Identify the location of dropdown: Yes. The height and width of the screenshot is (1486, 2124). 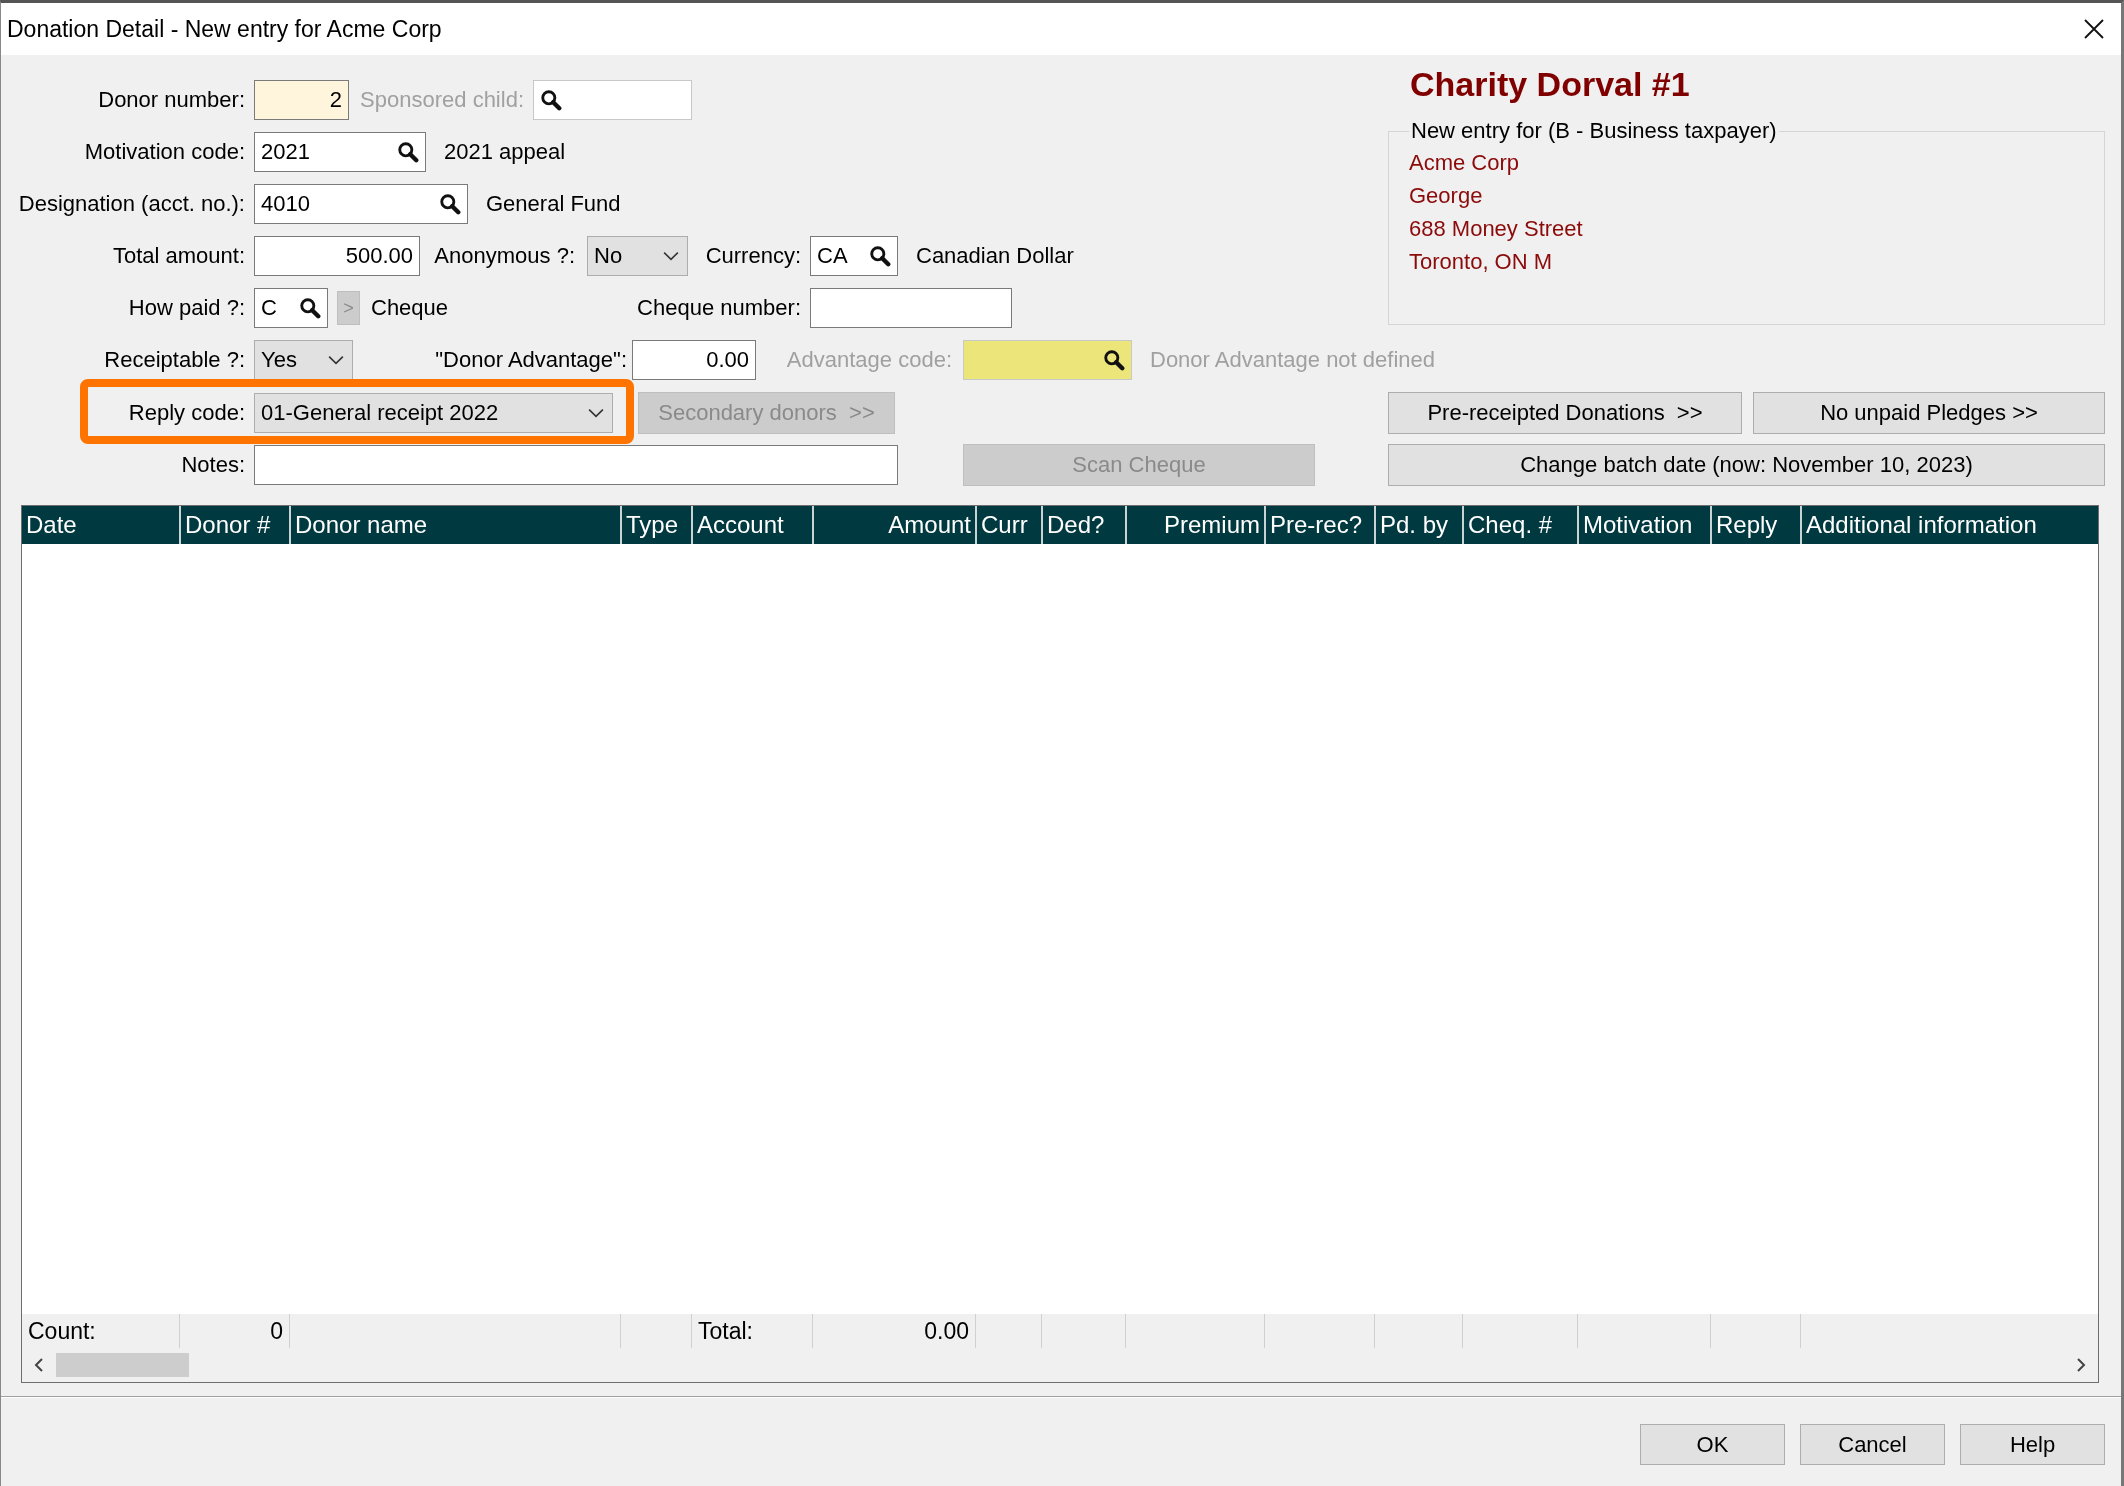
(303, 360).